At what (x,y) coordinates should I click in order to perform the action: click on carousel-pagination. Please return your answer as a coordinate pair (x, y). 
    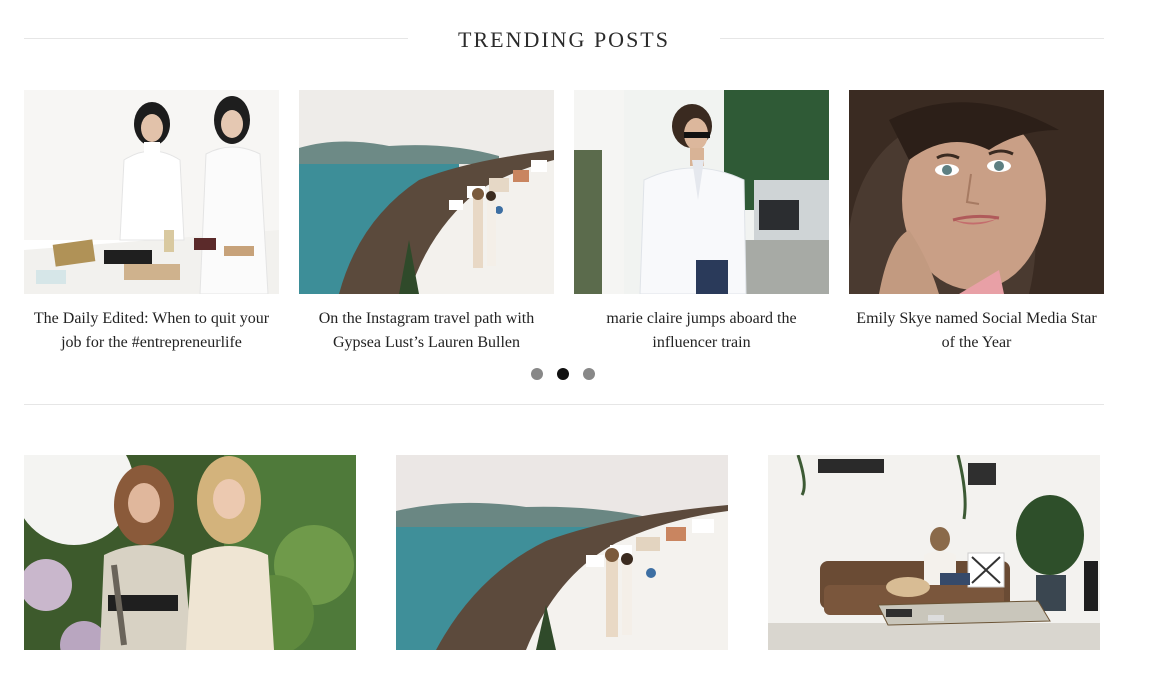
    Looking at the image, I should click on (571, 375).